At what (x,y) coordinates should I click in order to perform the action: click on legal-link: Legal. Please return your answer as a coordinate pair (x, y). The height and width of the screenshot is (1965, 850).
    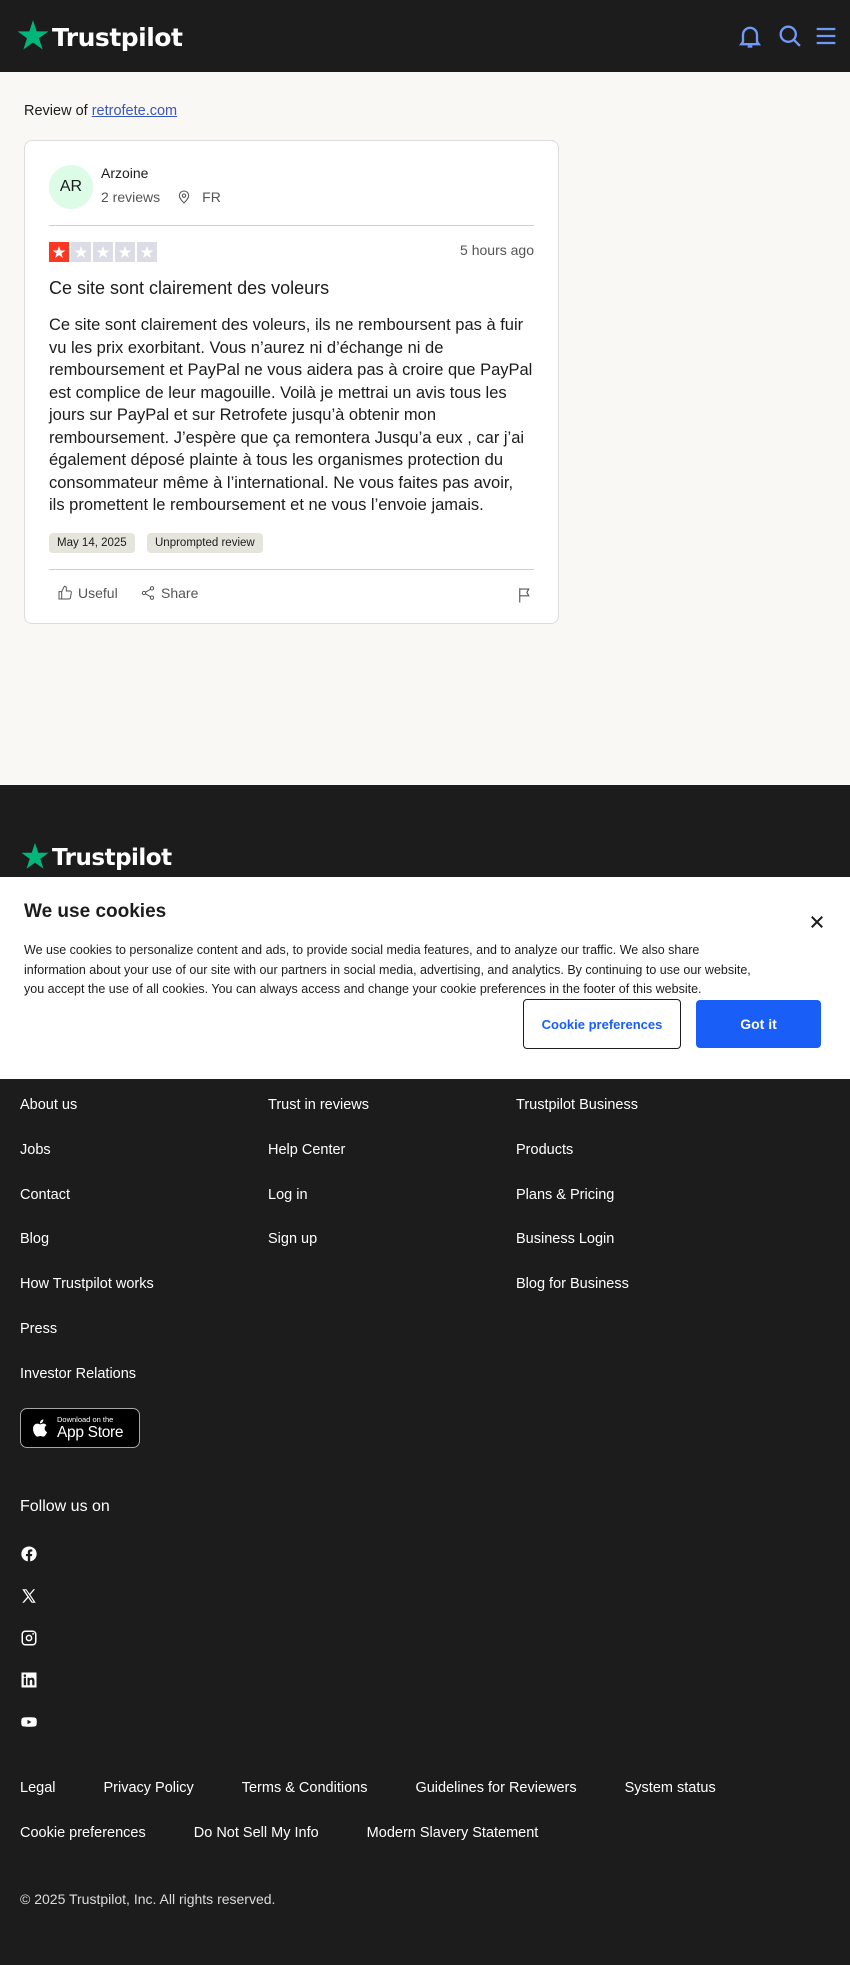
    Looking at the image, I should click on (37, 1788).